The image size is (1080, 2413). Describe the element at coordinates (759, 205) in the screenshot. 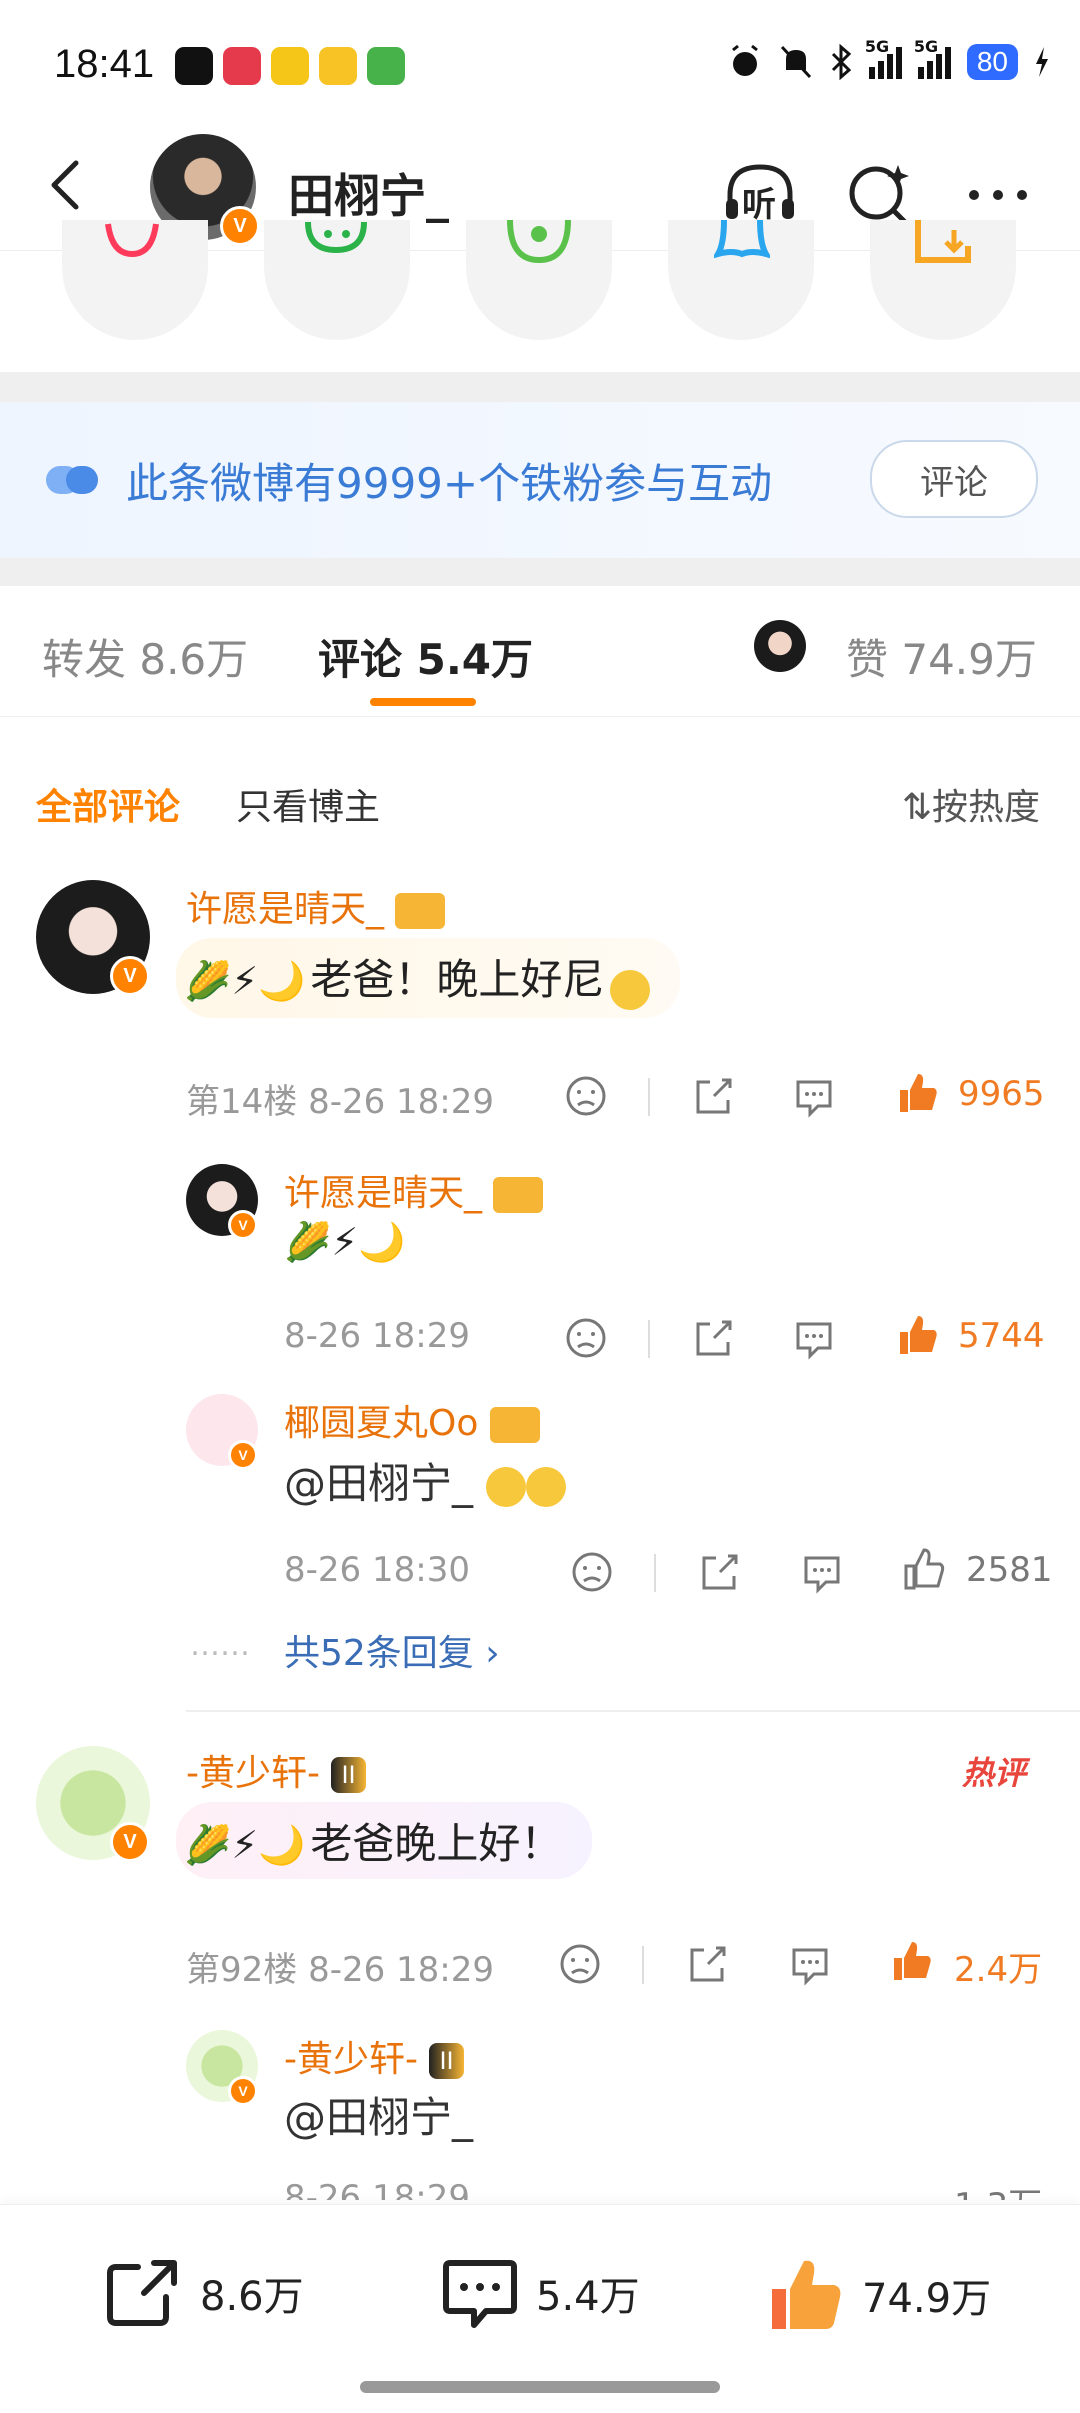

I see `listen-label: 听` at that location.